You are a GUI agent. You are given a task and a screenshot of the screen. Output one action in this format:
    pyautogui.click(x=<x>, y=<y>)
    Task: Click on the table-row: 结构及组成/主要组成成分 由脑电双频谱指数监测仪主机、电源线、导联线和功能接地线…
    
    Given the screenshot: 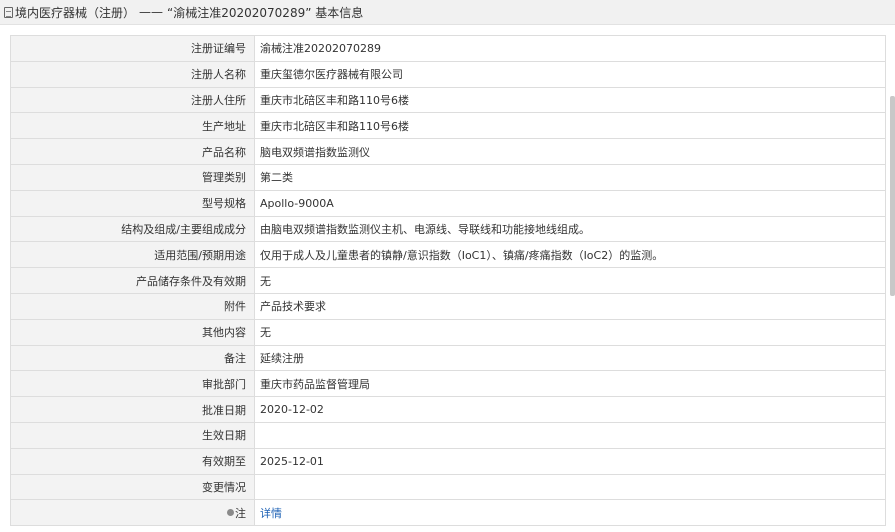 What is the action you would take?
    pyautogui.click(x=448, y=229)
    